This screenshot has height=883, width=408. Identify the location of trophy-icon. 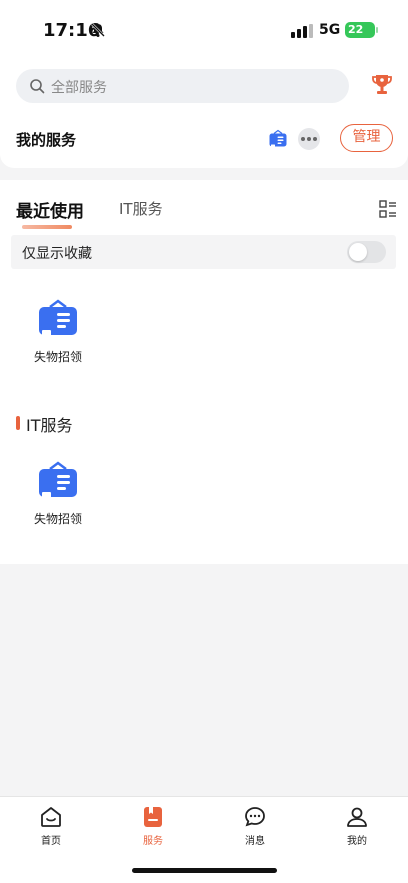
(382, 85).